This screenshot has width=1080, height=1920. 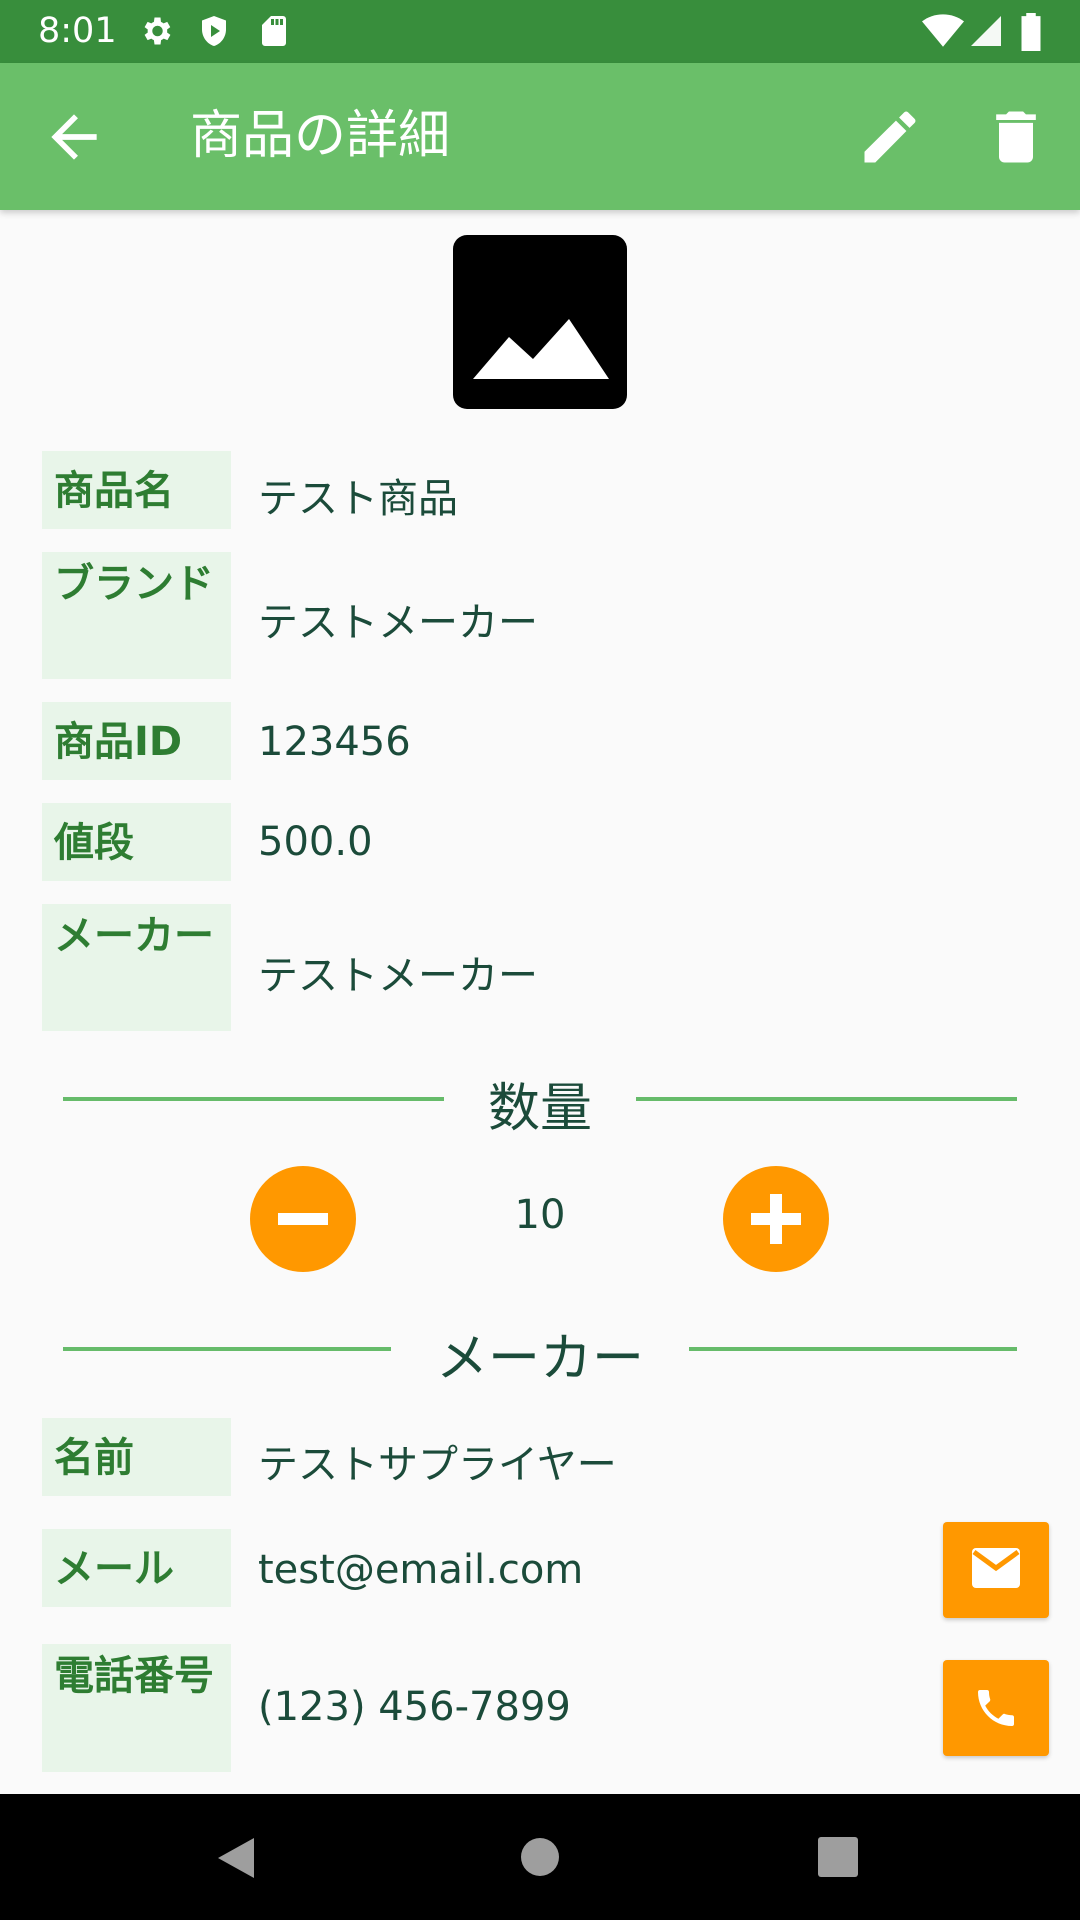 I want to click on minus-icon, so click(x=303, y=1219).